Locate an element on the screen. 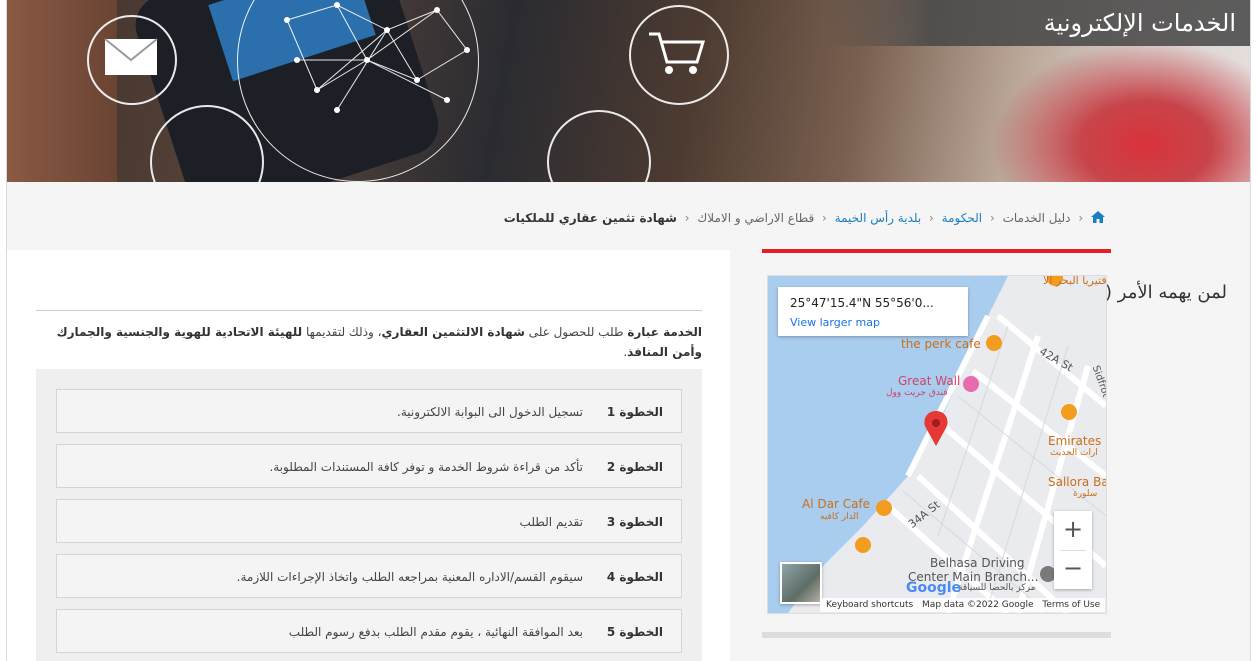 Image resolution: width=1257 pixels, height=661 pixels. step-label: الخطوة 5 is located at coordinates (634, 632).